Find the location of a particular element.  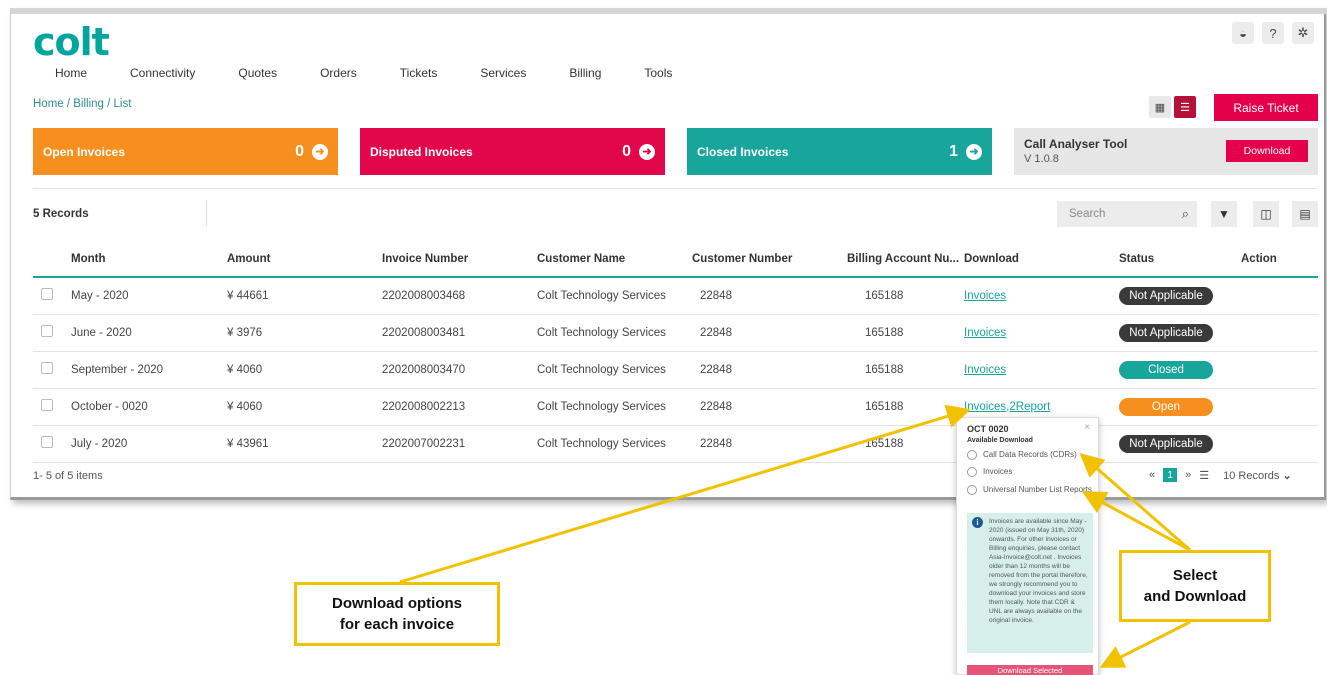

amount-cell: ¥ 43961 is located at coordinates (304, 444).